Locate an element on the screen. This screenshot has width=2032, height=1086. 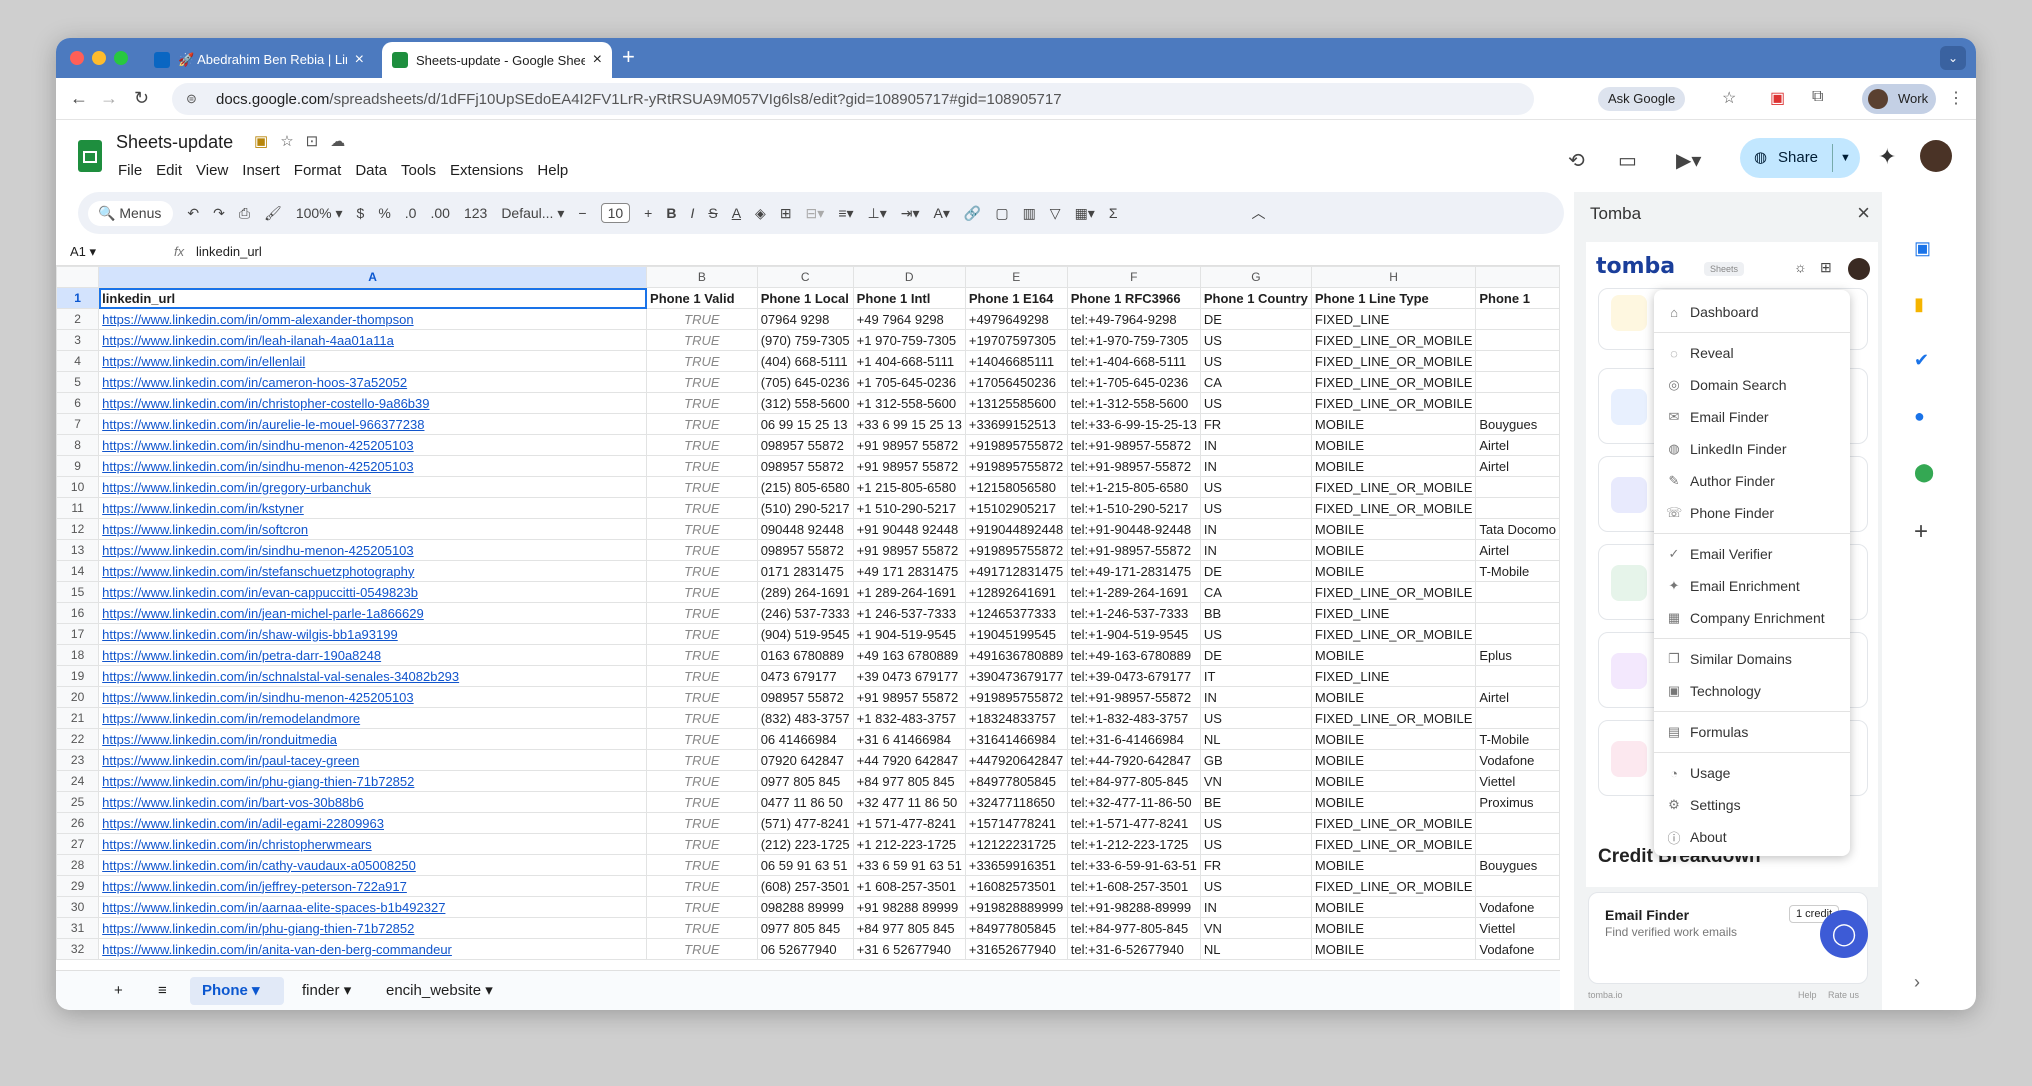
strikethrough-icon: S is located at coordinates (712, 213).